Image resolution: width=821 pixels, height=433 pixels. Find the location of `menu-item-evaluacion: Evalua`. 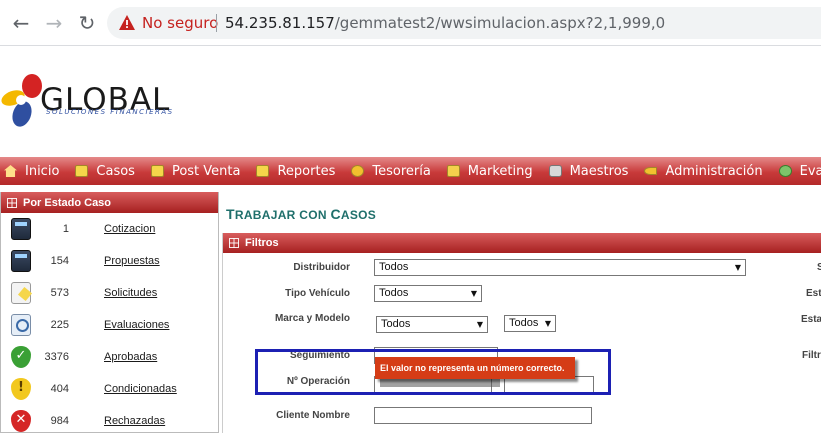

menu-item-evaluacion: Evalua is located at coordinates (799, 171).